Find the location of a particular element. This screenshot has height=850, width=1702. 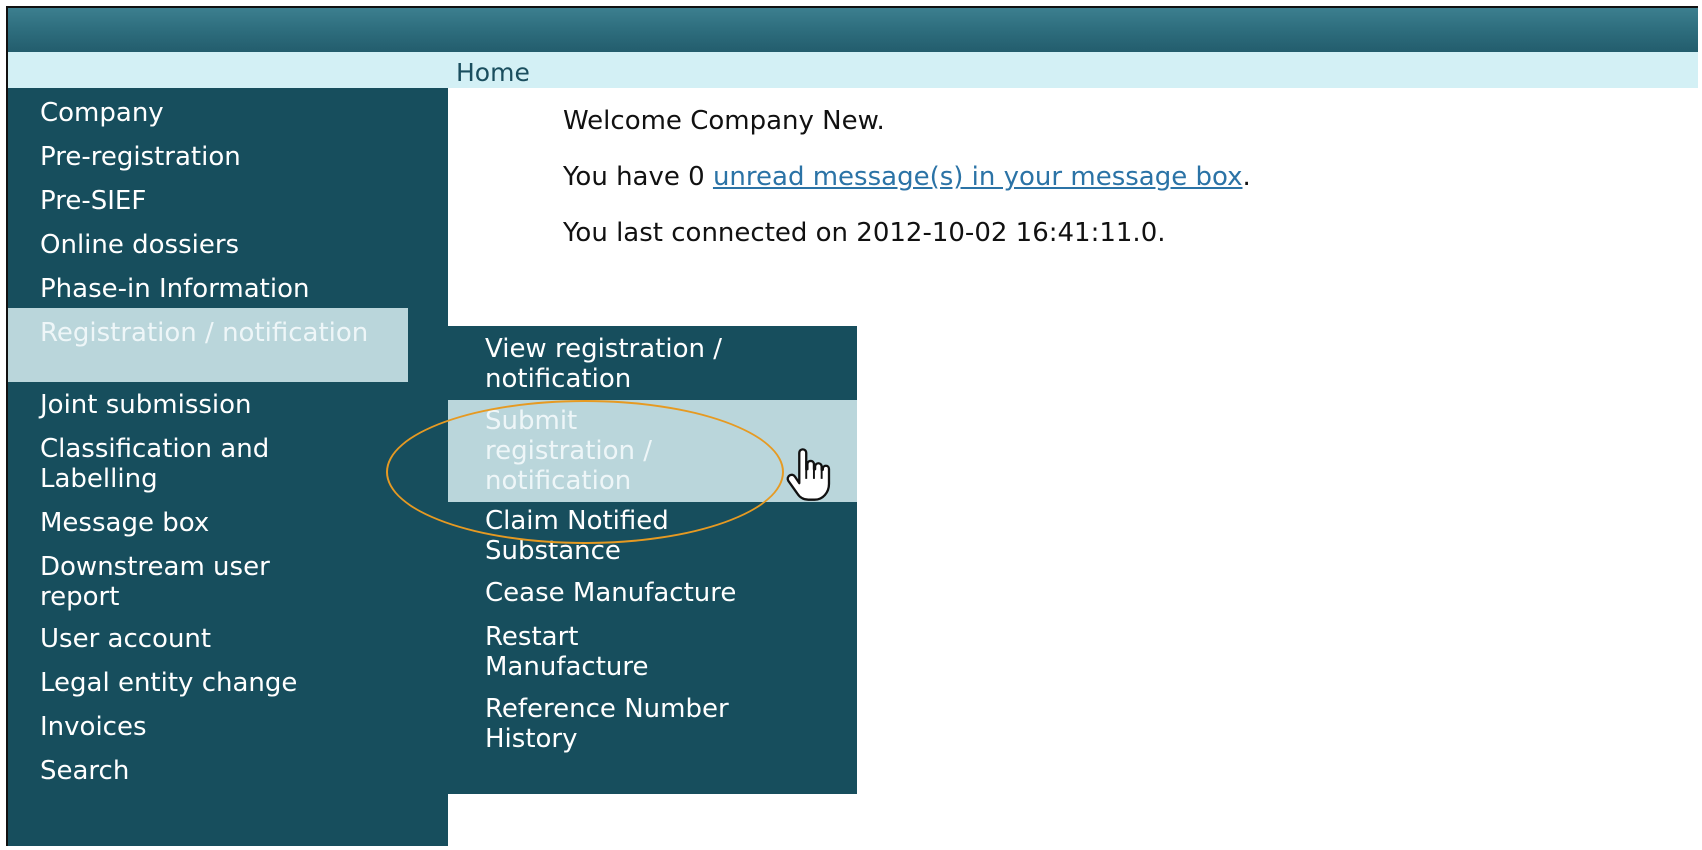

top-banner is located at coordinates (853, 30).